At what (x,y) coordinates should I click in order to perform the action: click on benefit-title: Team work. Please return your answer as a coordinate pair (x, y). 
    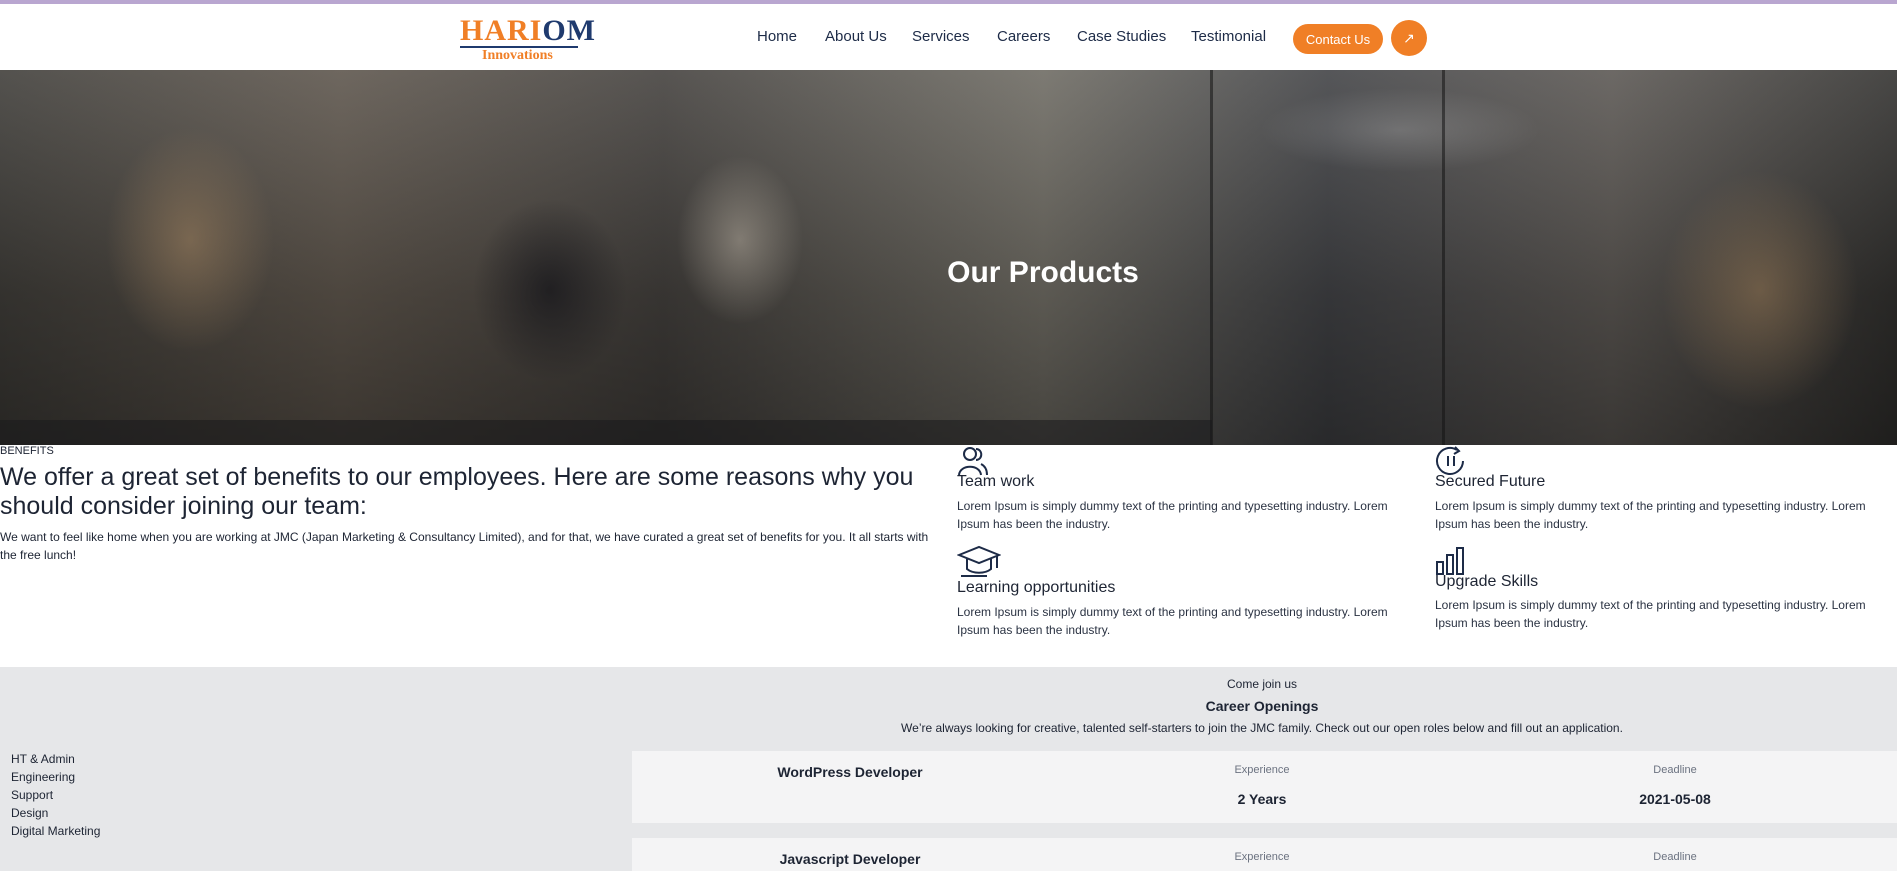
    Looking at the image, I should click on (996, 481).